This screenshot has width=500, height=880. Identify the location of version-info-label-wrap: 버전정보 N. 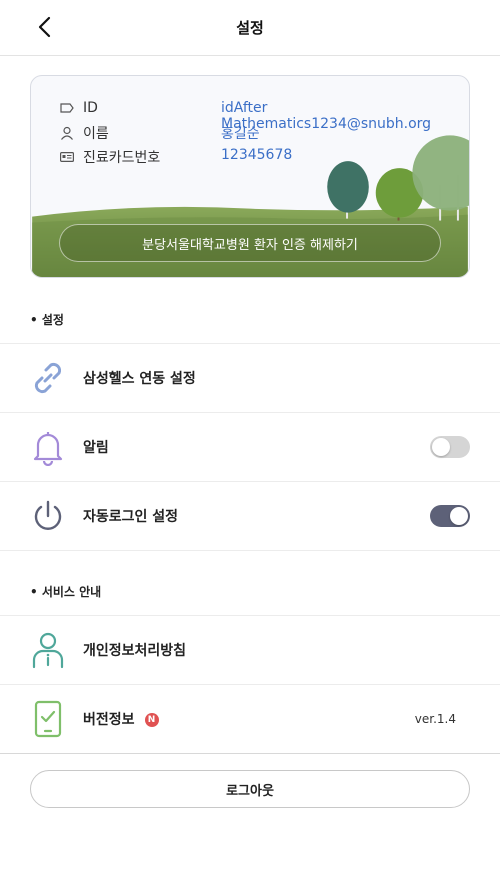
(121, 719).